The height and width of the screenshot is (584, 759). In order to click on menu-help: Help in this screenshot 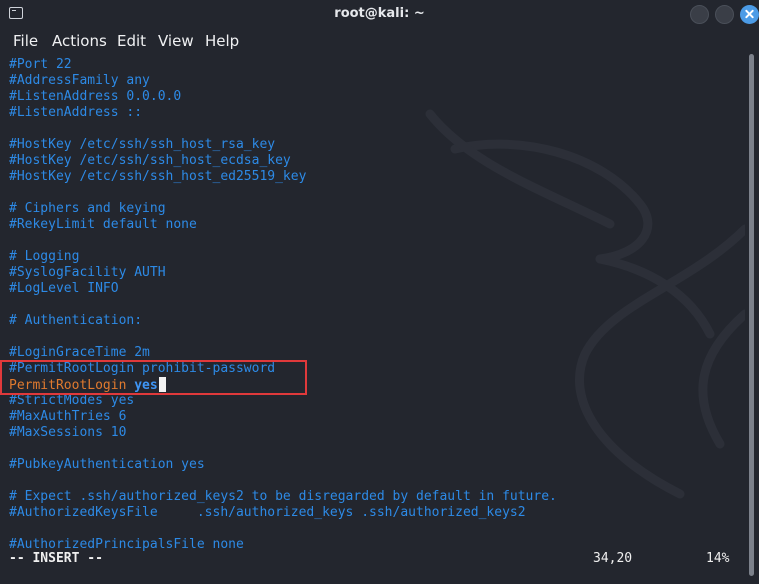, I will do `click(222, 41)`.